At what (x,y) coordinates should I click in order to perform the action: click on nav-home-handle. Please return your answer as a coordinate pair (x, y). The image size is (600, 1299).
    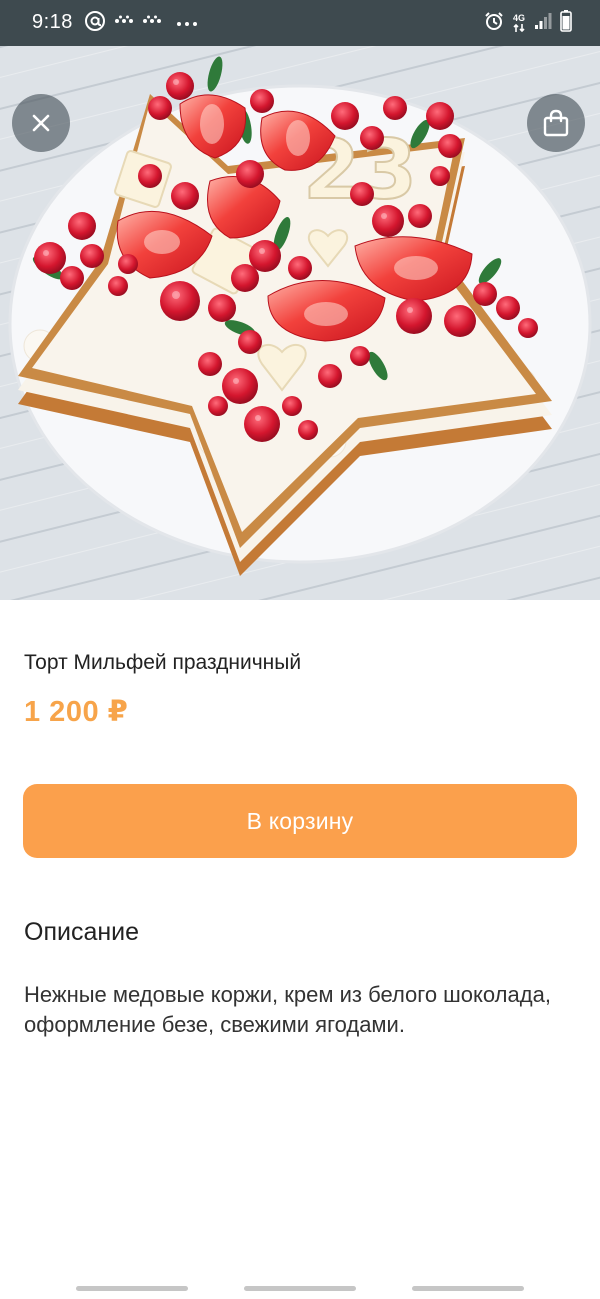
    Looking at the image, I should click on (300, 1288).